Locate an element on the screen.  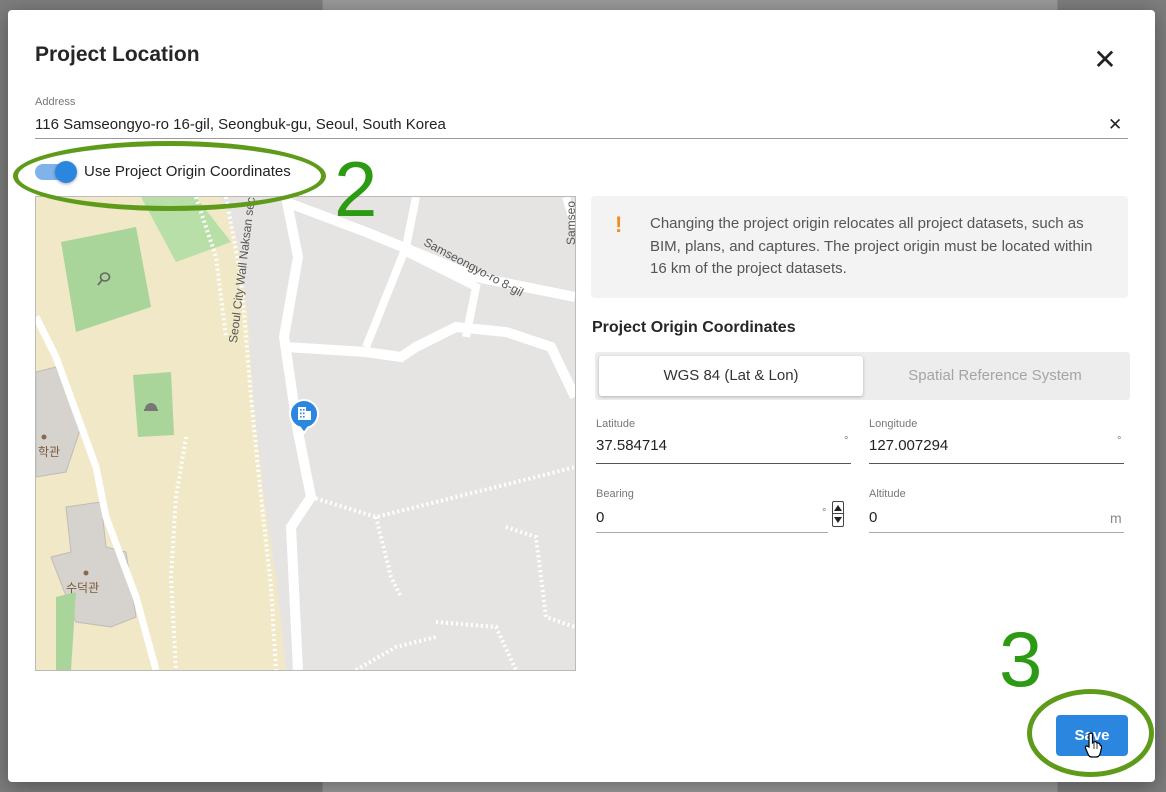
latitude-label: Latitude is located at coordinates (616, 424).